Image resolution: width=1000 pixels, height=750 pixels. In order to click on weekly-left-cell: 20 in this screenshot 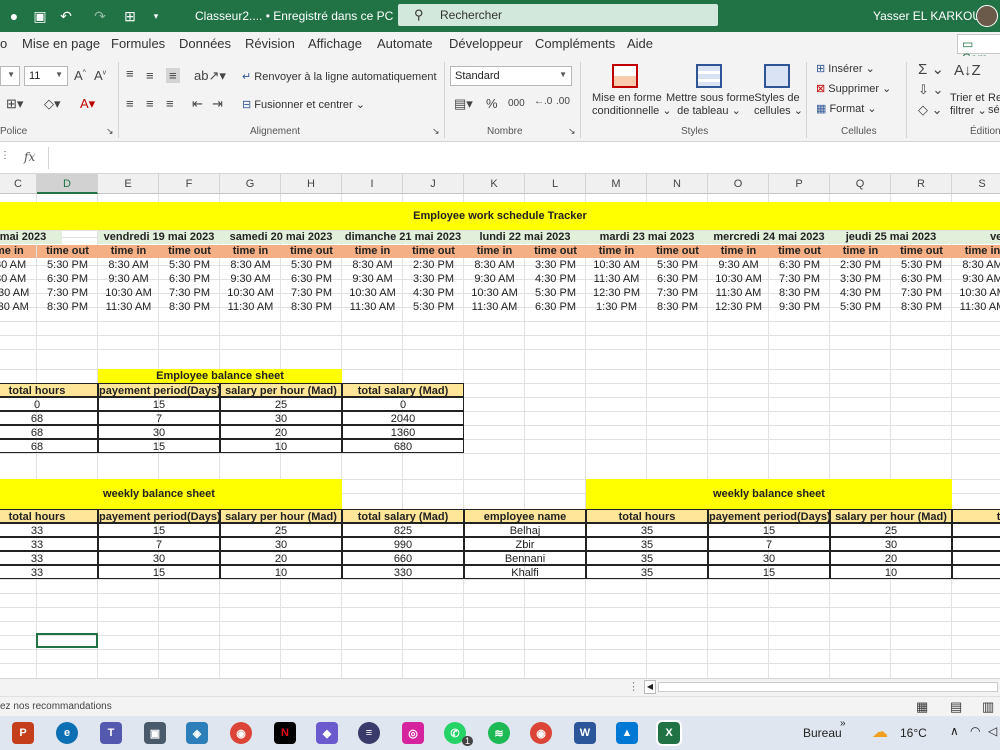, I will do `click(281, 558)`.